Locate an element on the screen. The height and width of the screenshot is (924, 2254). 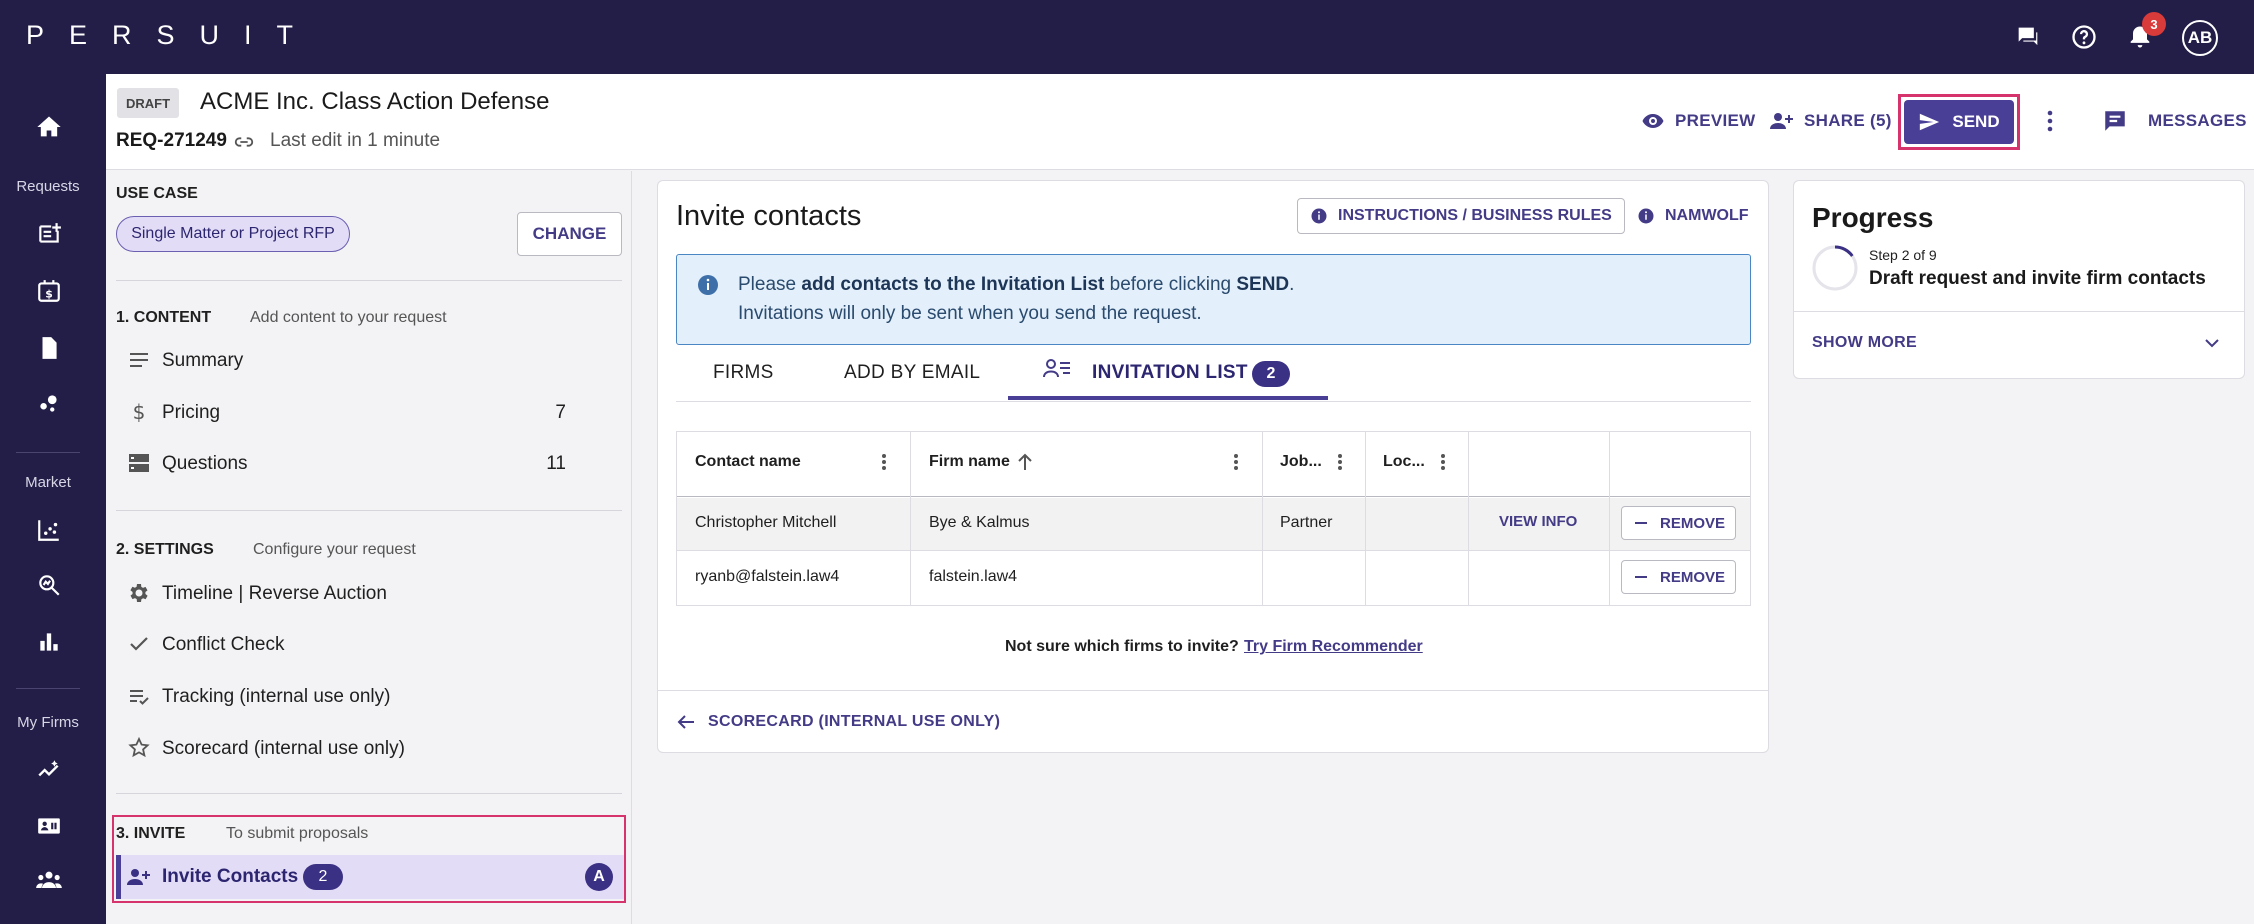
remove-label: REMOVE is located at coordinates (1693, 523).